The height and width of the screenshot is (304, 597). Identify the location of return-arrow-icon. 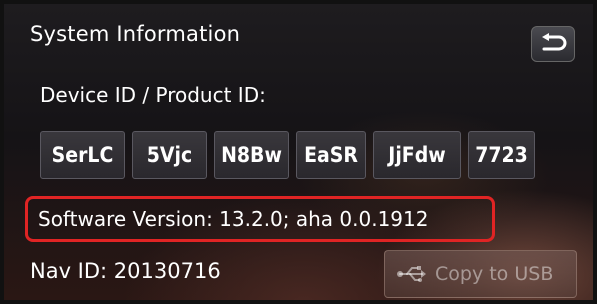
(554, 42).